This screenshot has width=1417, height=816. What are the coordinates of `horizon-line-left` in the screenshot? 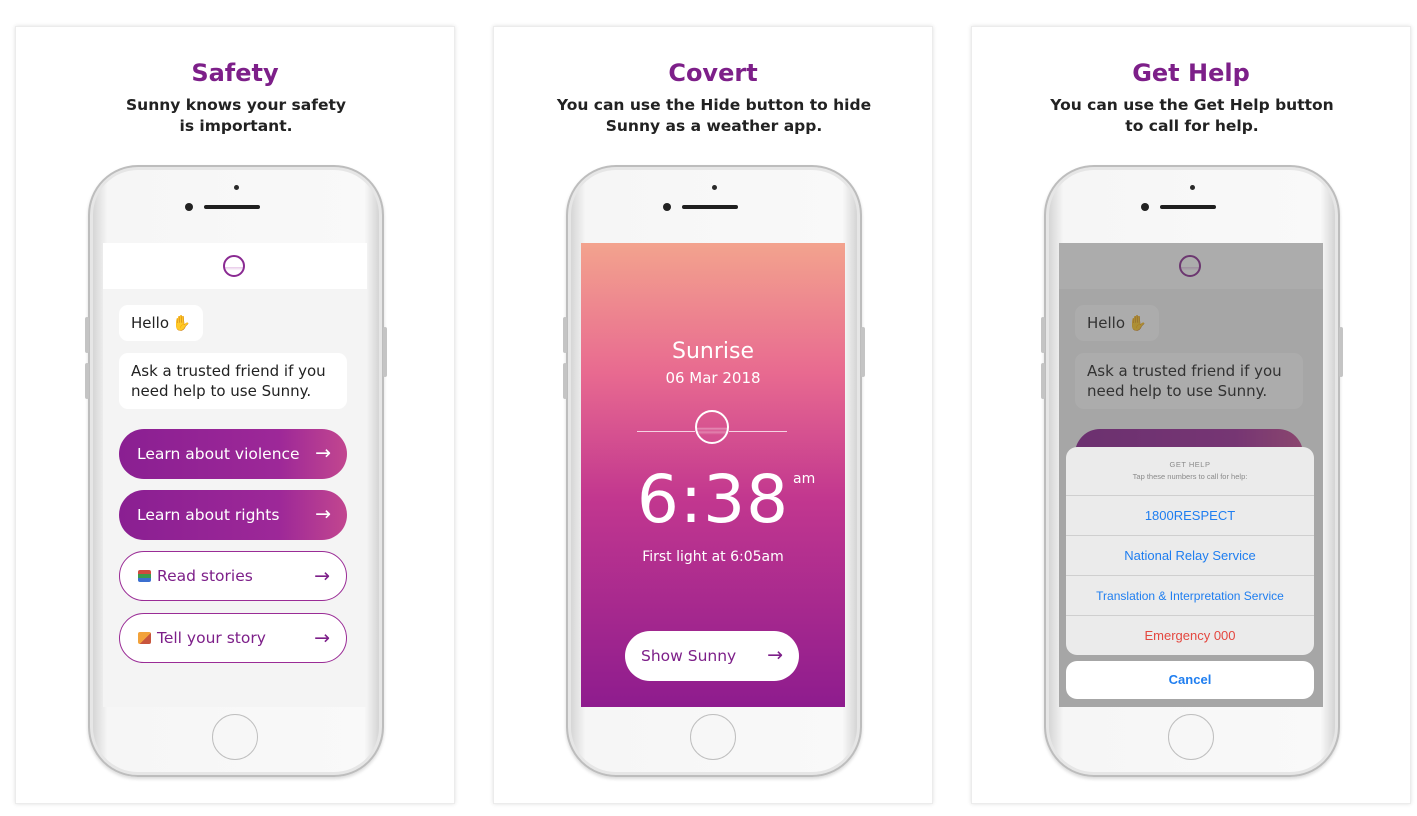 It's located at (666, 431).